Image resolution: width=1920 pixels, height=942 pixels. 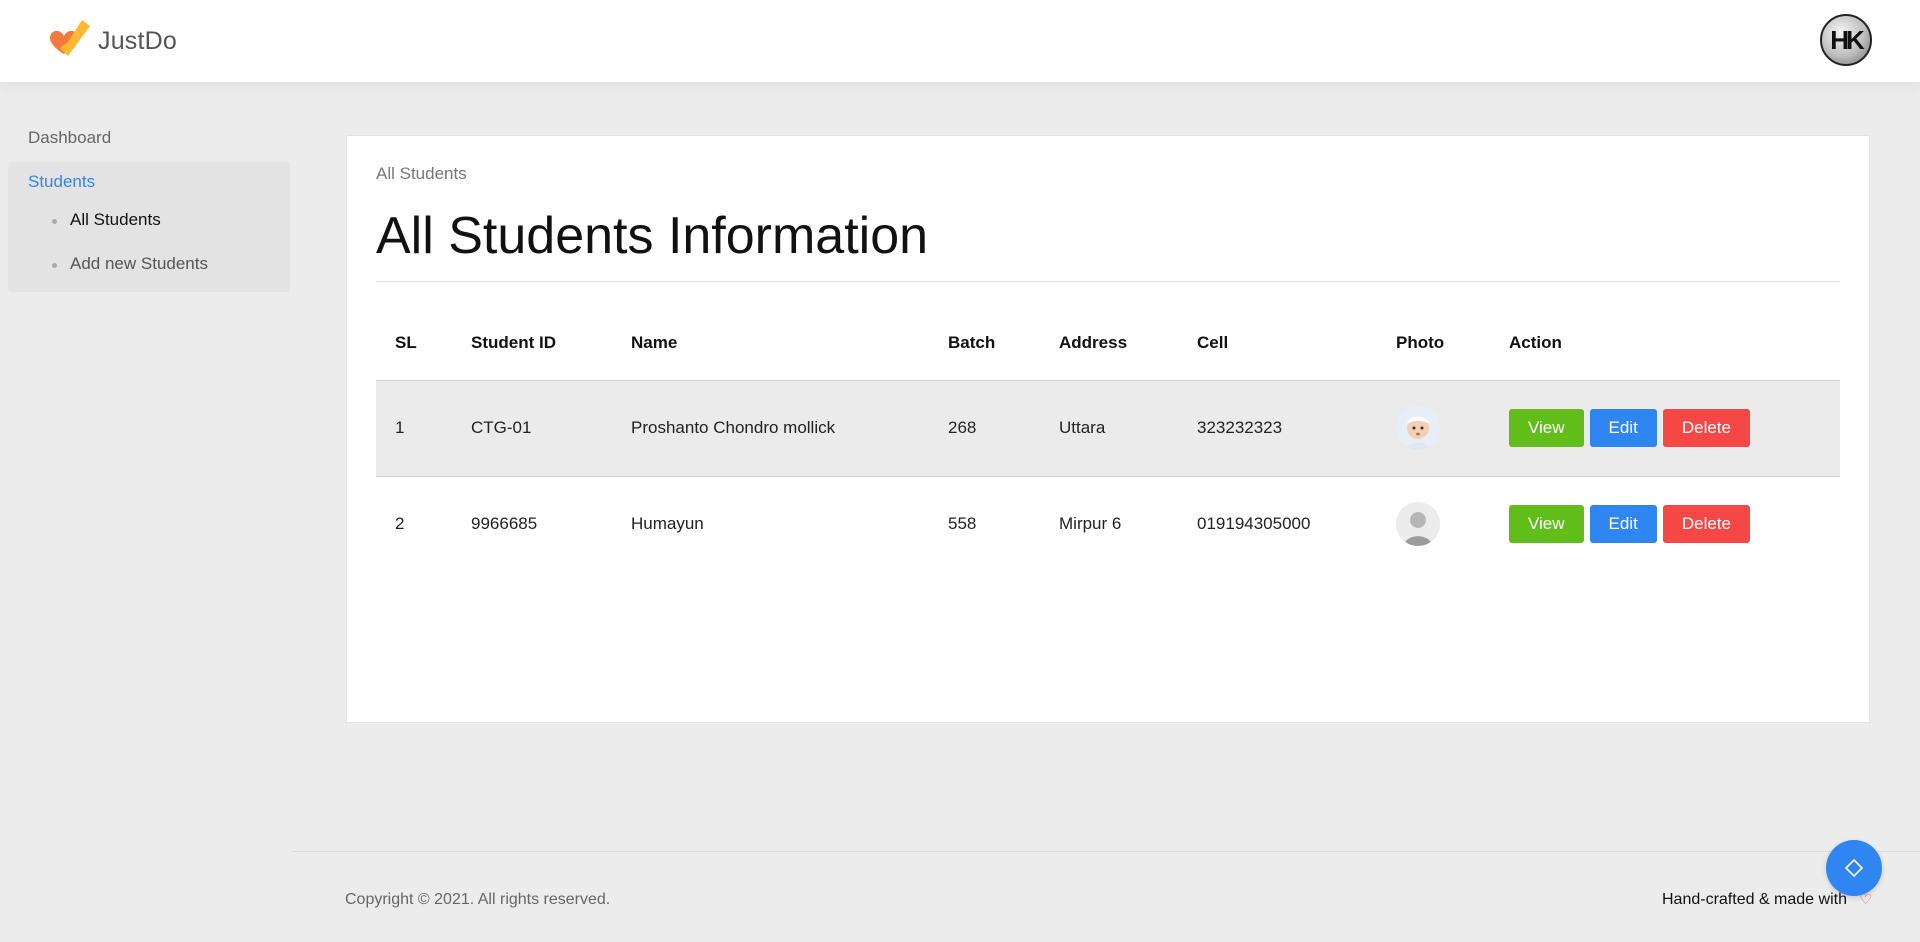 I want to click on breadcrumb: All Students, so click(x=421, y=174).